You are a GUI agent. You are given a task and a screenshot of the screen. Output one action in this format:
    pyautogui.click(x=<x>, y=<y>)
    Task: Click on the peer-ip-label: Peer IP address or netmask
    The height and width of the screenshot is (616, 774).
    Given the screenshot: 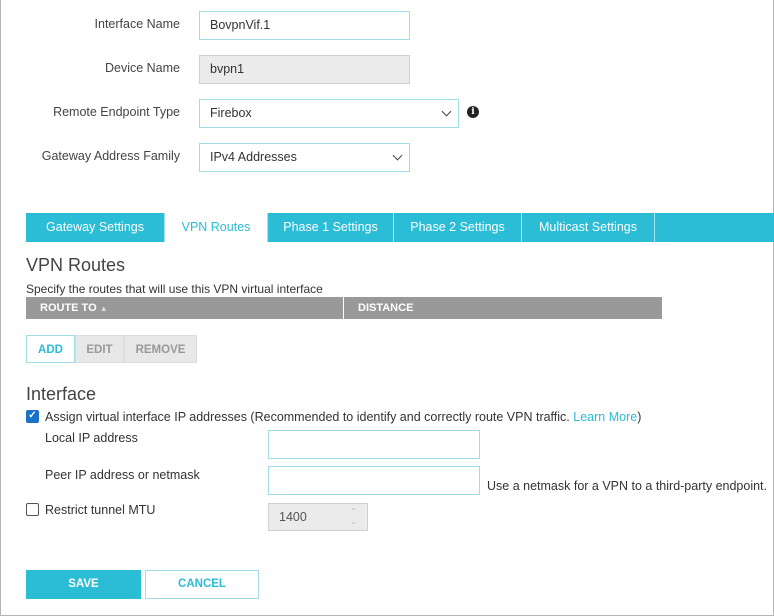 What is the action you would take?
    pyautogui.click(x=122, y=475)
    